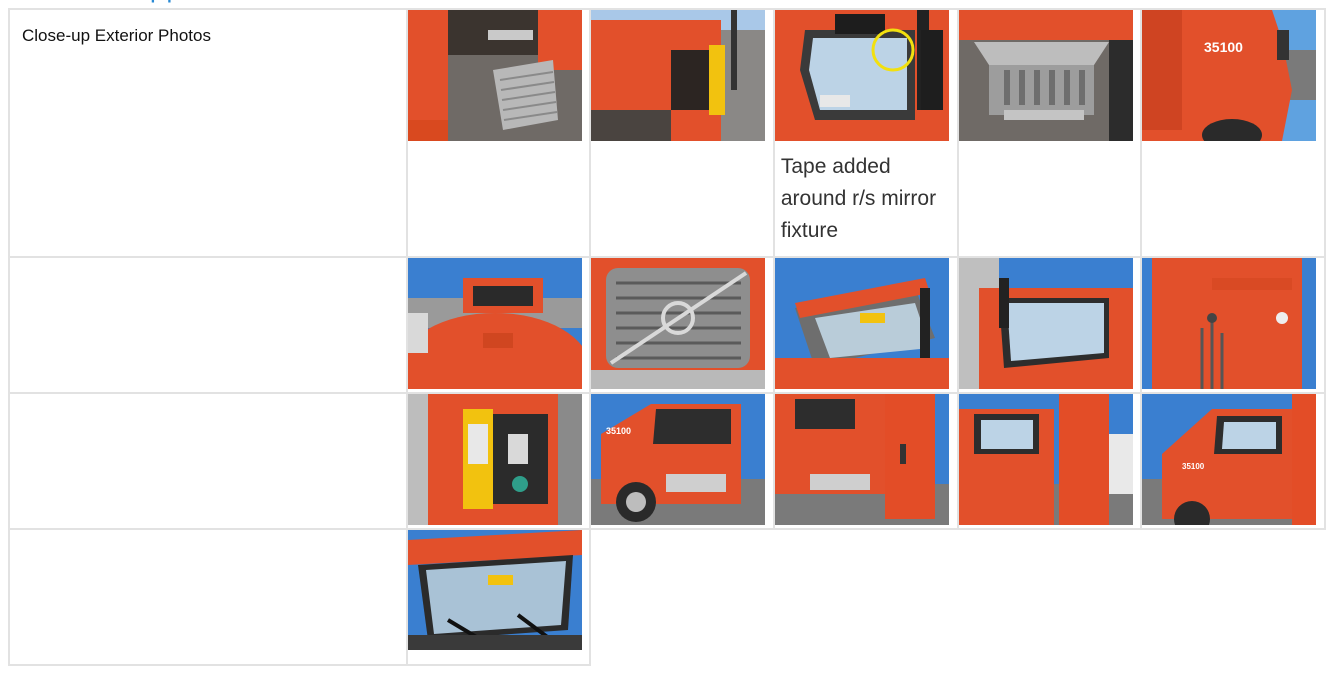 The image size is (1327, 675). I want to click on rear-cab-wall-photo, so click(1229, 323).